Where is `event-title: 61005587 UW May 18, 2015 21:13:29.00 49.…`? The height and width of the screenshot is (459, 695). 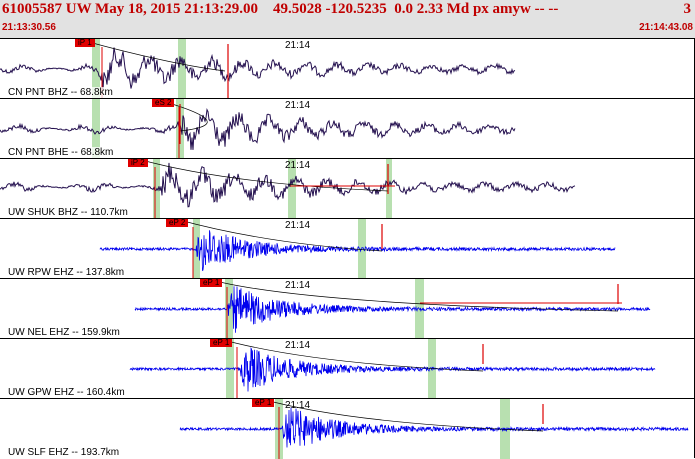 event-title: 61005587 UW May 18, 2015 21:13:29.00 49.… is located at coordinates (280, 9).